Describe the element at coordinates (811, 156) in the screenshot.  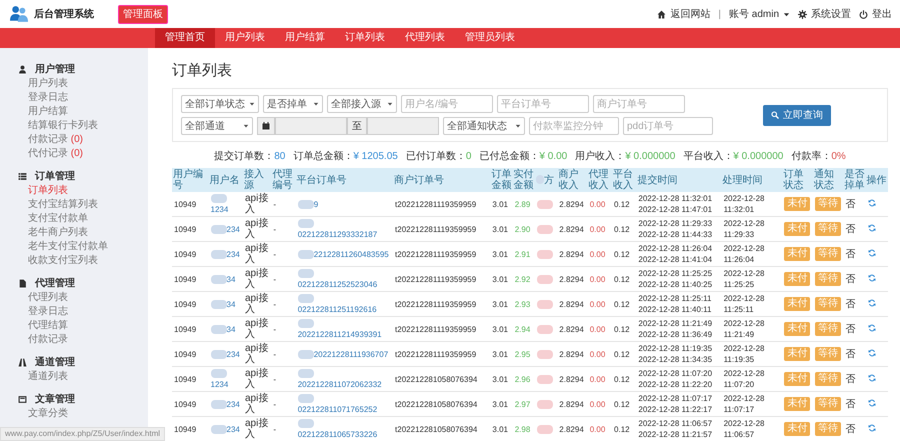
I see `stat-label: 付款率：` at that location.